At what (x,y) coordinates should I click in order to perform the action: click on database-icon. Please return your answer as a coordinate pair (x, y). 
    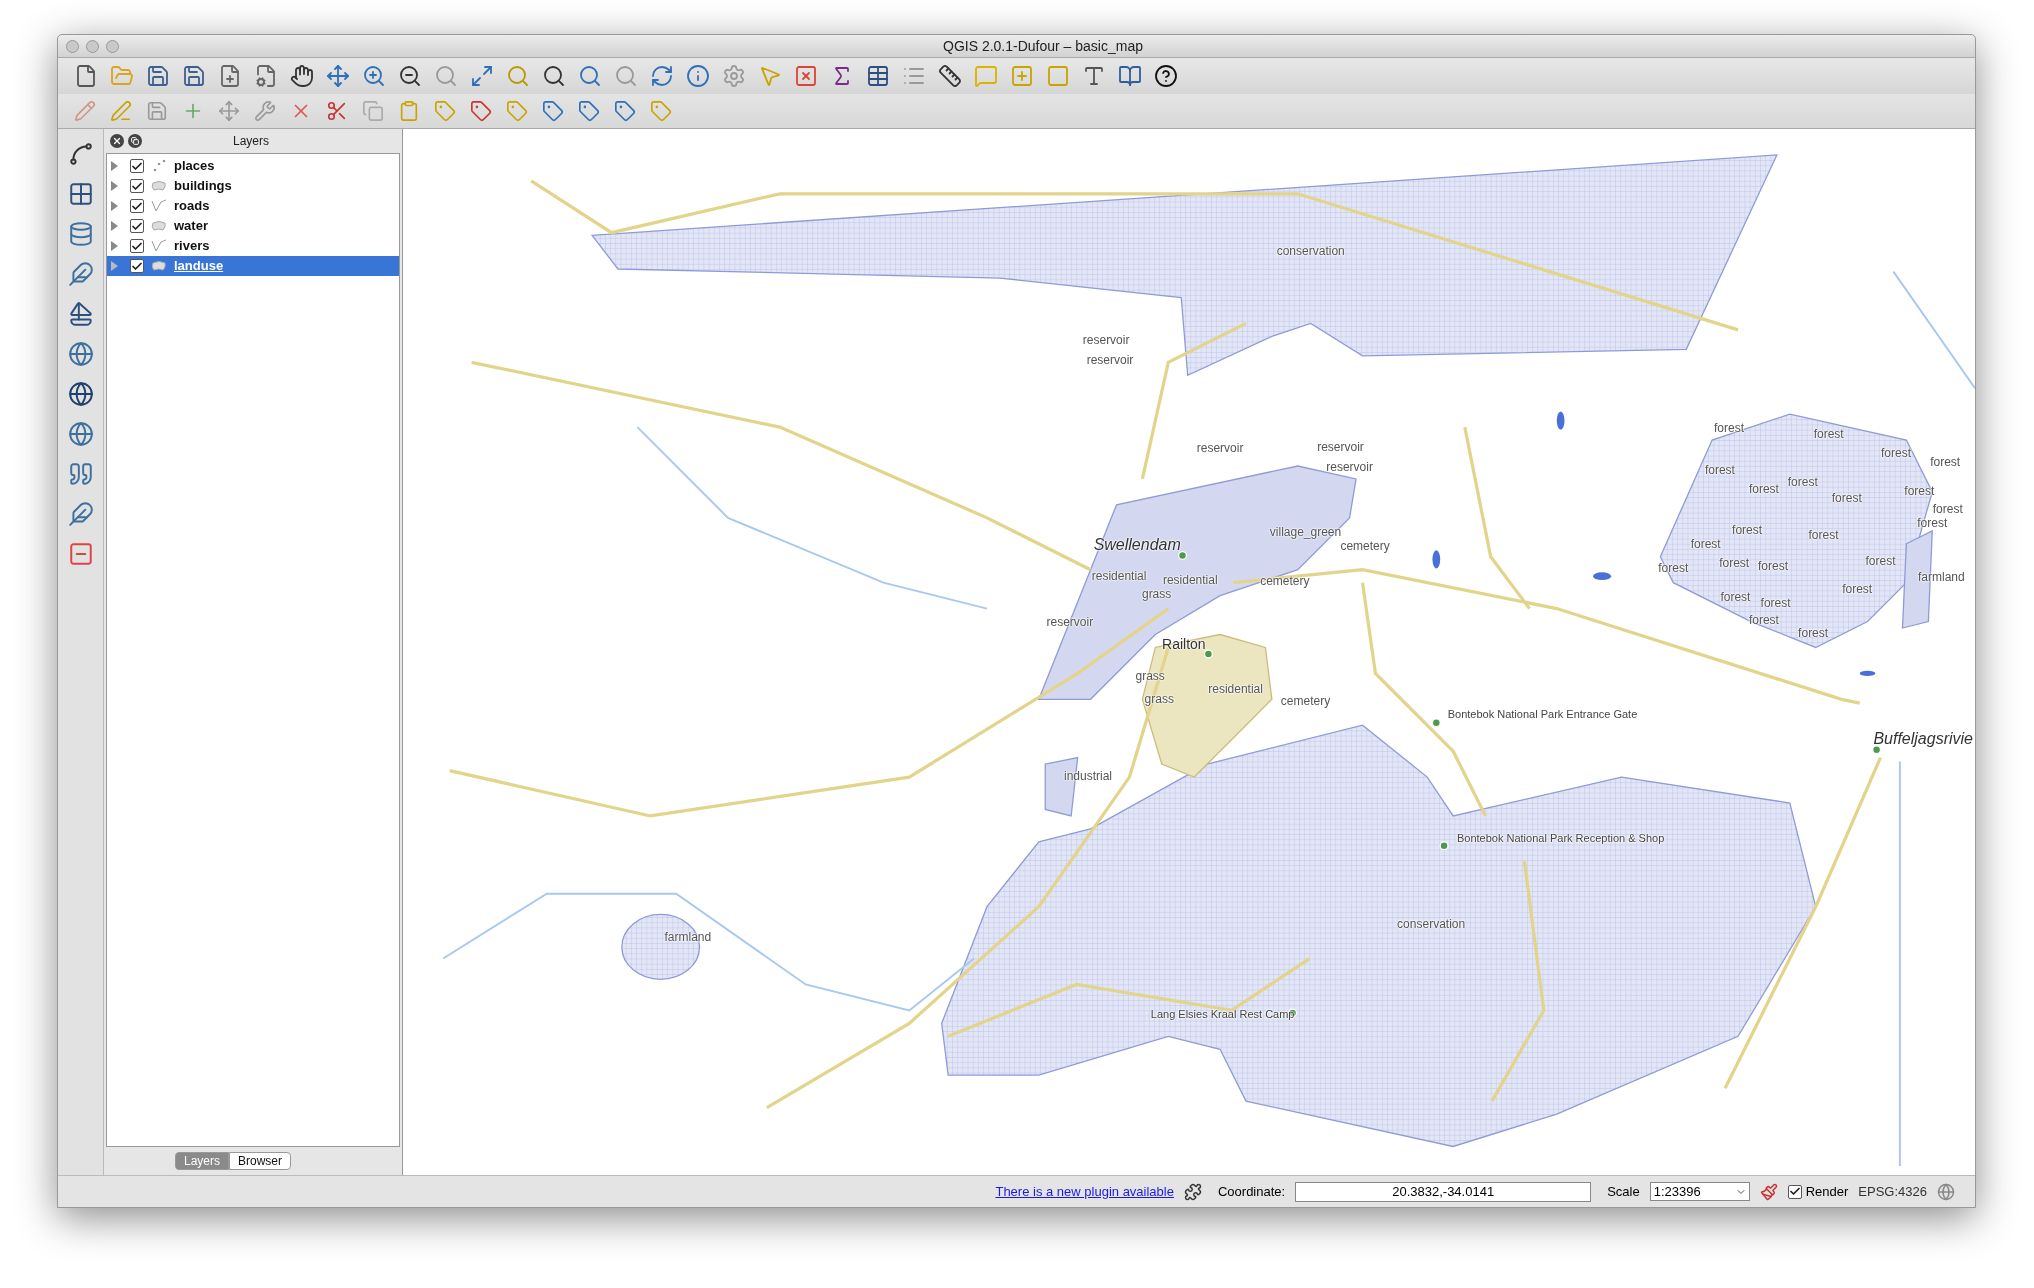
    Looking at the image, I should click on (80, 234).